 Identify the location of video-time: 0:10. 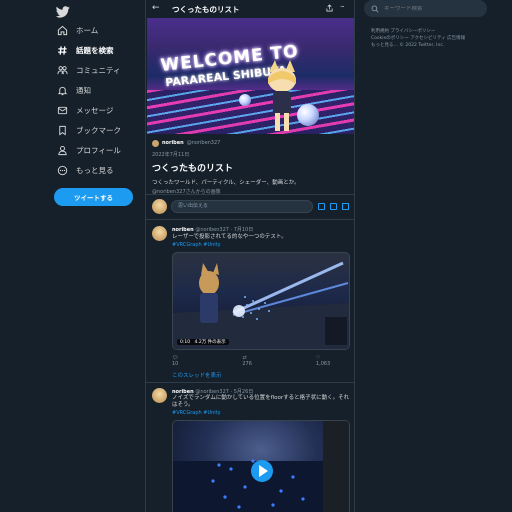
(185, 342).